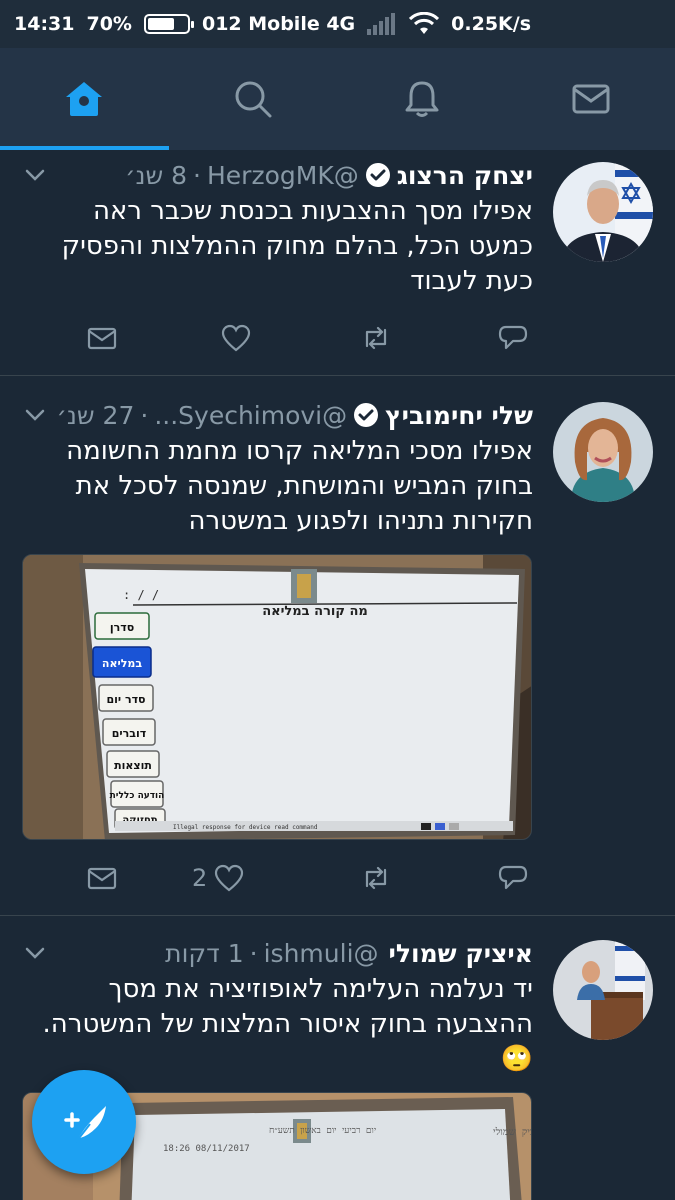  I want to click on like-button: 2, so click(218, 878).